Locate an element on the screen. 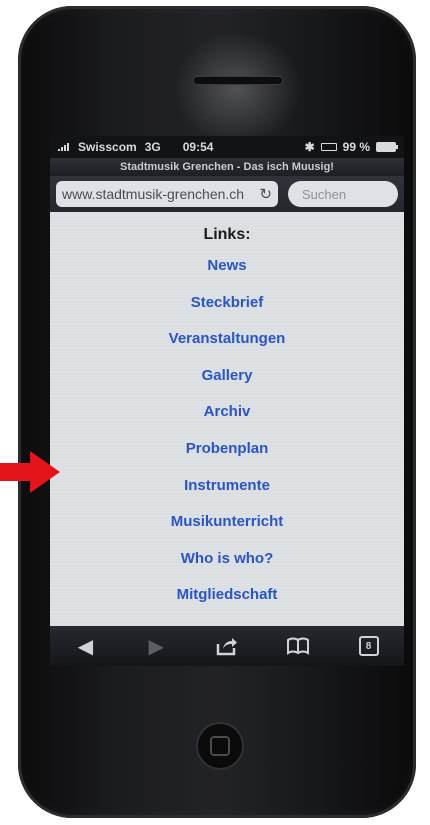 The image size is (430, 825). nav-link-probenplan: Probenplan is located at coordinates (227, 448).